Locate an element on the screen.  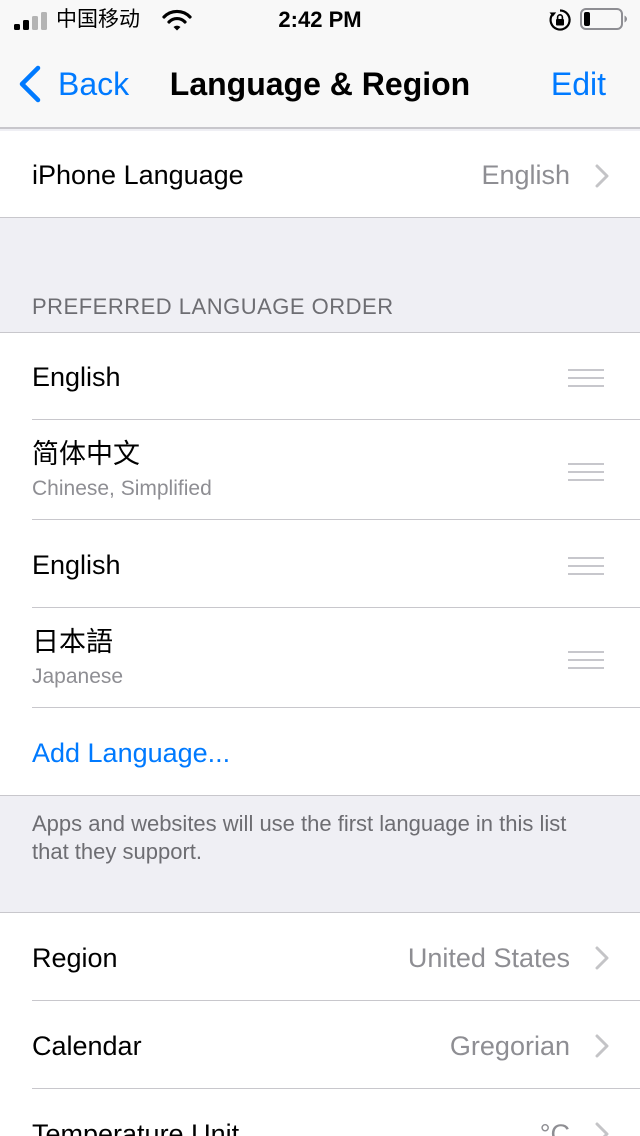
navigation-bar: Back Language & Region Edit is located at coordinates (320, 84).